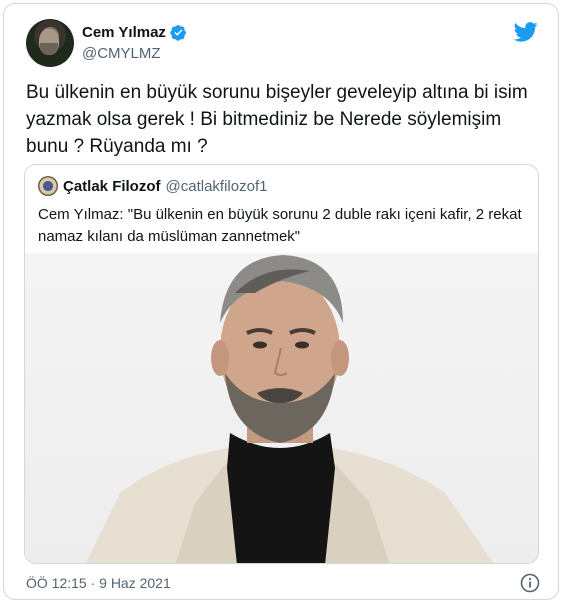 Image resolution: width=564 pixels, height=608 pixels. Describe the element at coordinates (530, 583) in the screenshot. I see `info-icon` at that location.